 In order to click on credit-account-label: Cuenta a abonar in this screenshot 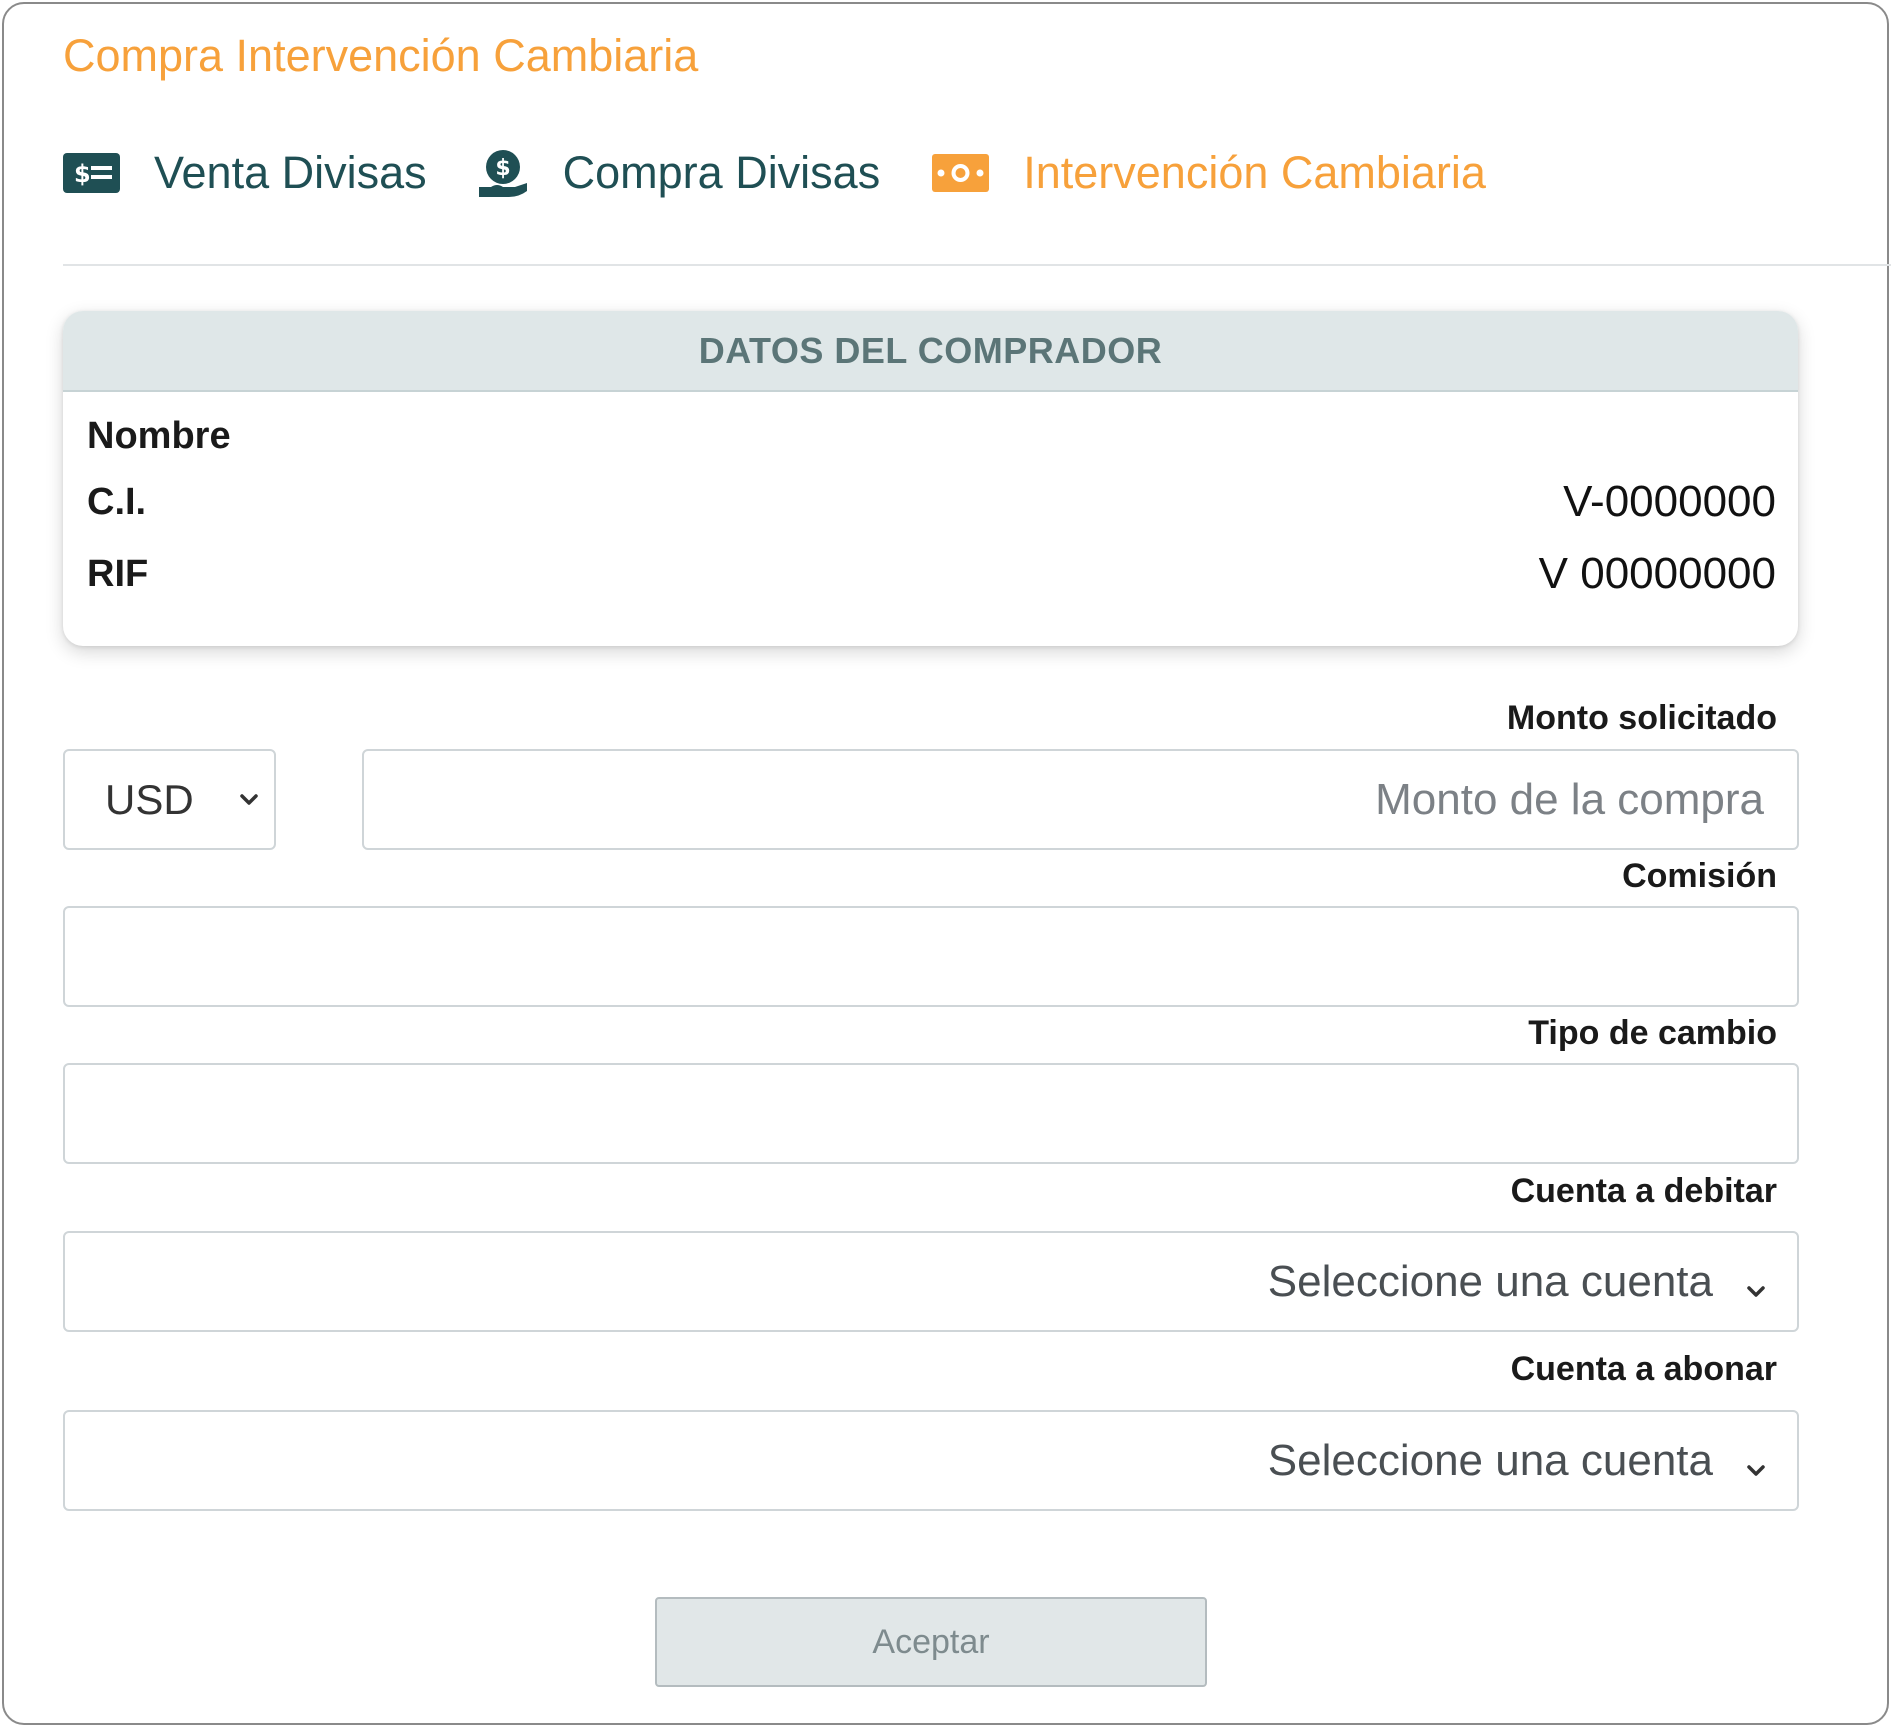, I will do `click(1643, 1369)`.